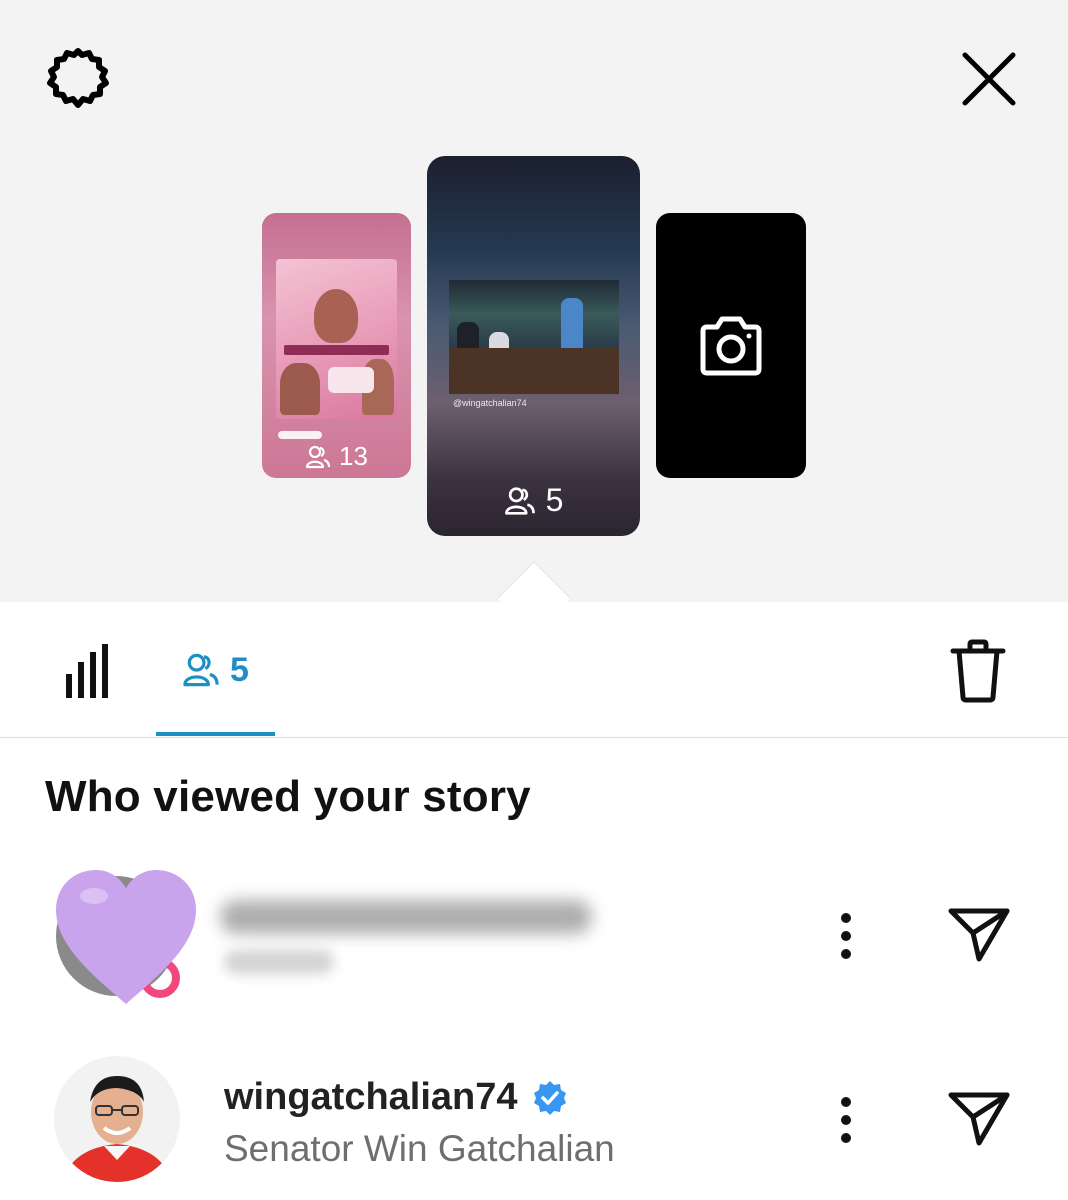 Image resolution: width=1068 pixels, height=1200 pixels. Describe the element at coordinates (336, 456) in the screenshot. I see `story-viewer-count: 13` at that location.